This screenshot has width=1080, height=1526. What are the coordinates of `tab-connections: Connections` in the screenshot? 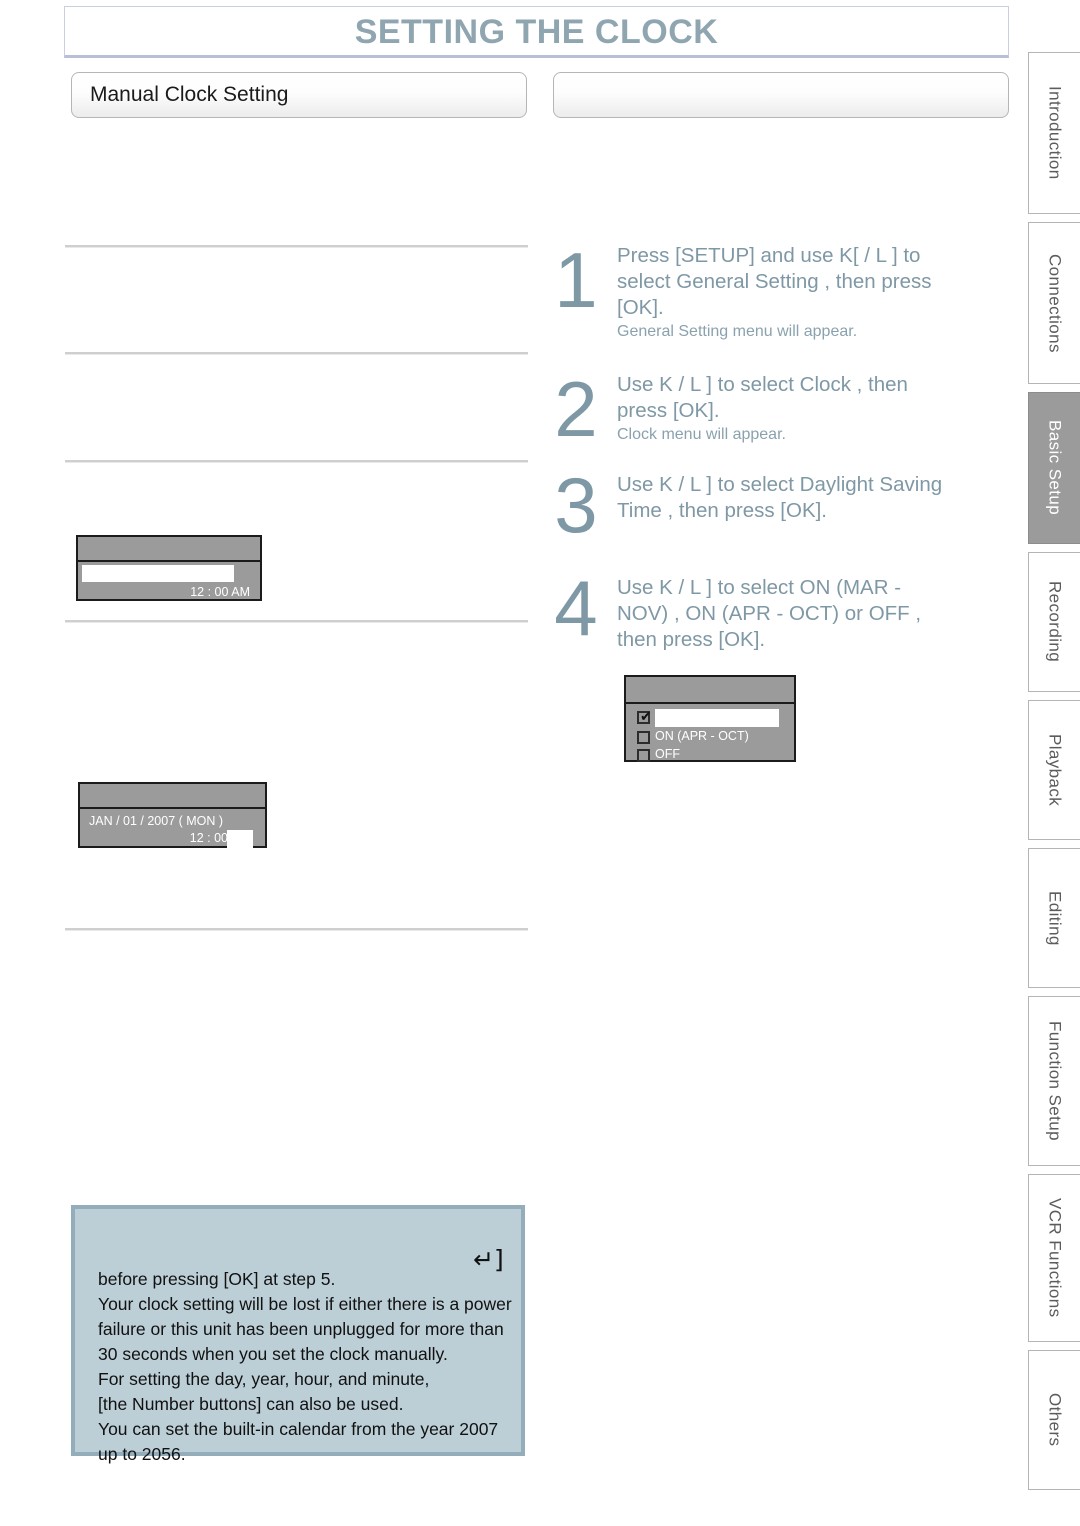 It's located at (1054, 303).